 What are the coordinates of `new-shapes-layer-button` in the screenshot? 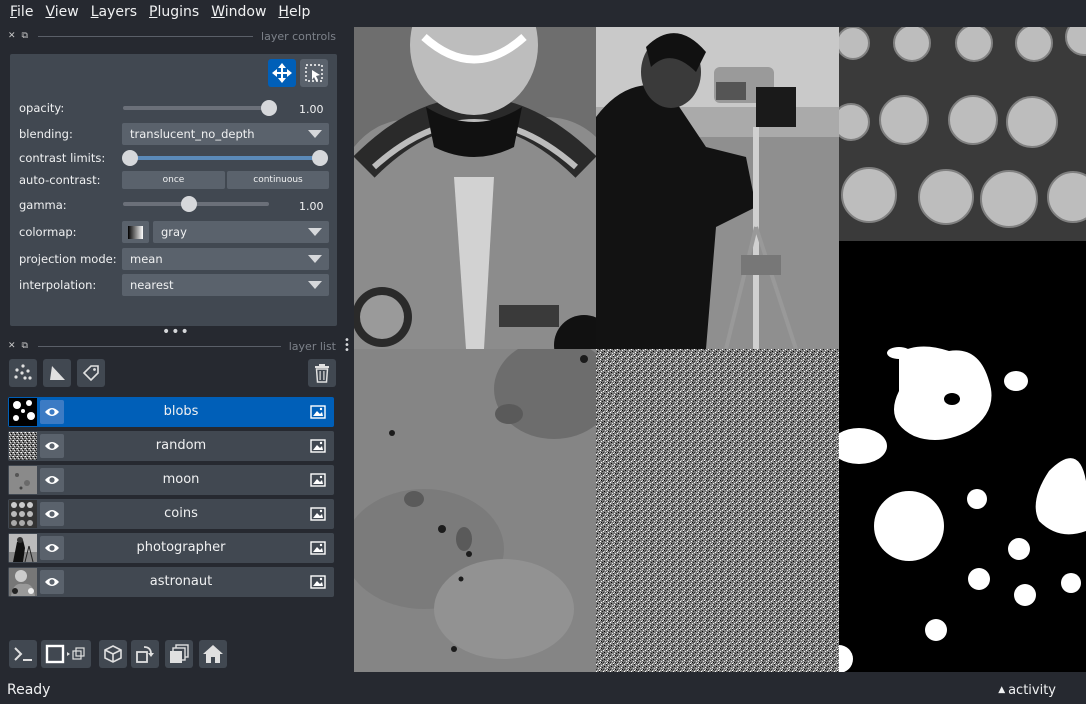 It's located at (57, 373).